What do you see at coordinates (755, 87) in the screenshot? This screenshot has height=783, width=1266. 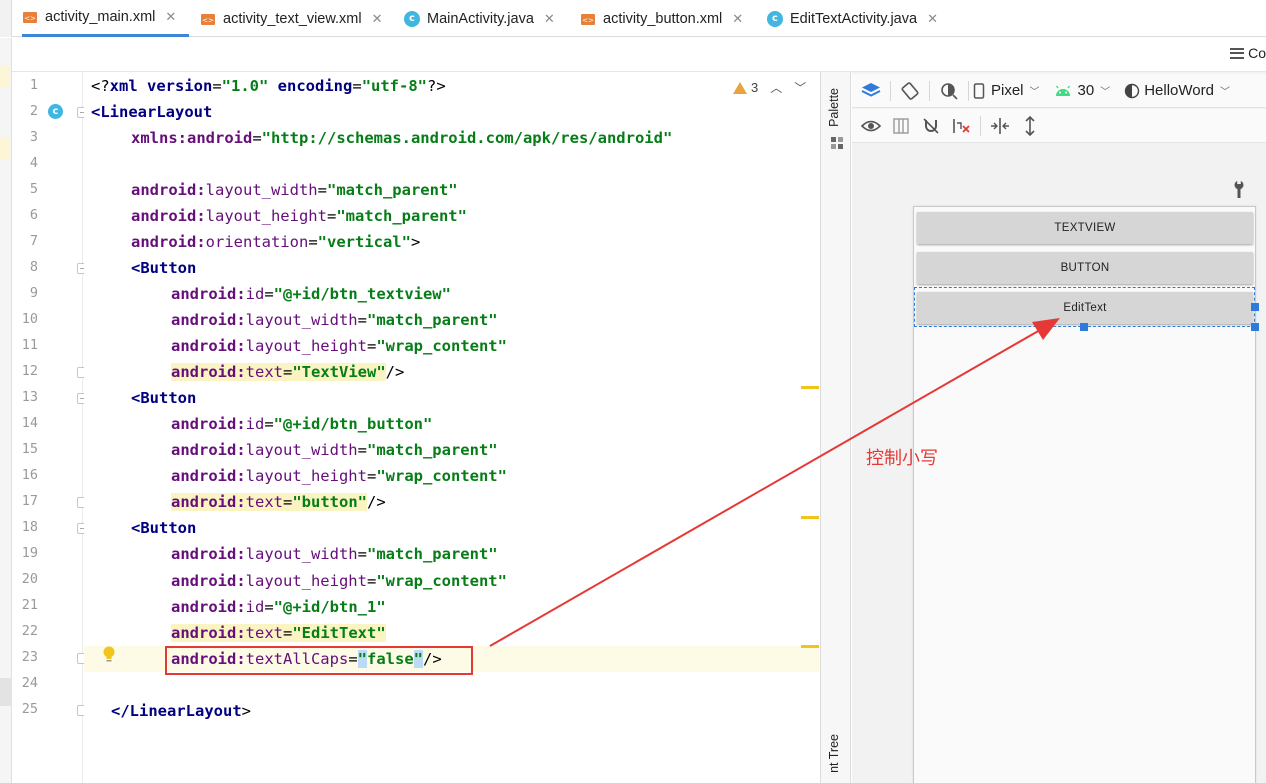 I see `warning-count: 3` at bounding box center [755, 87].